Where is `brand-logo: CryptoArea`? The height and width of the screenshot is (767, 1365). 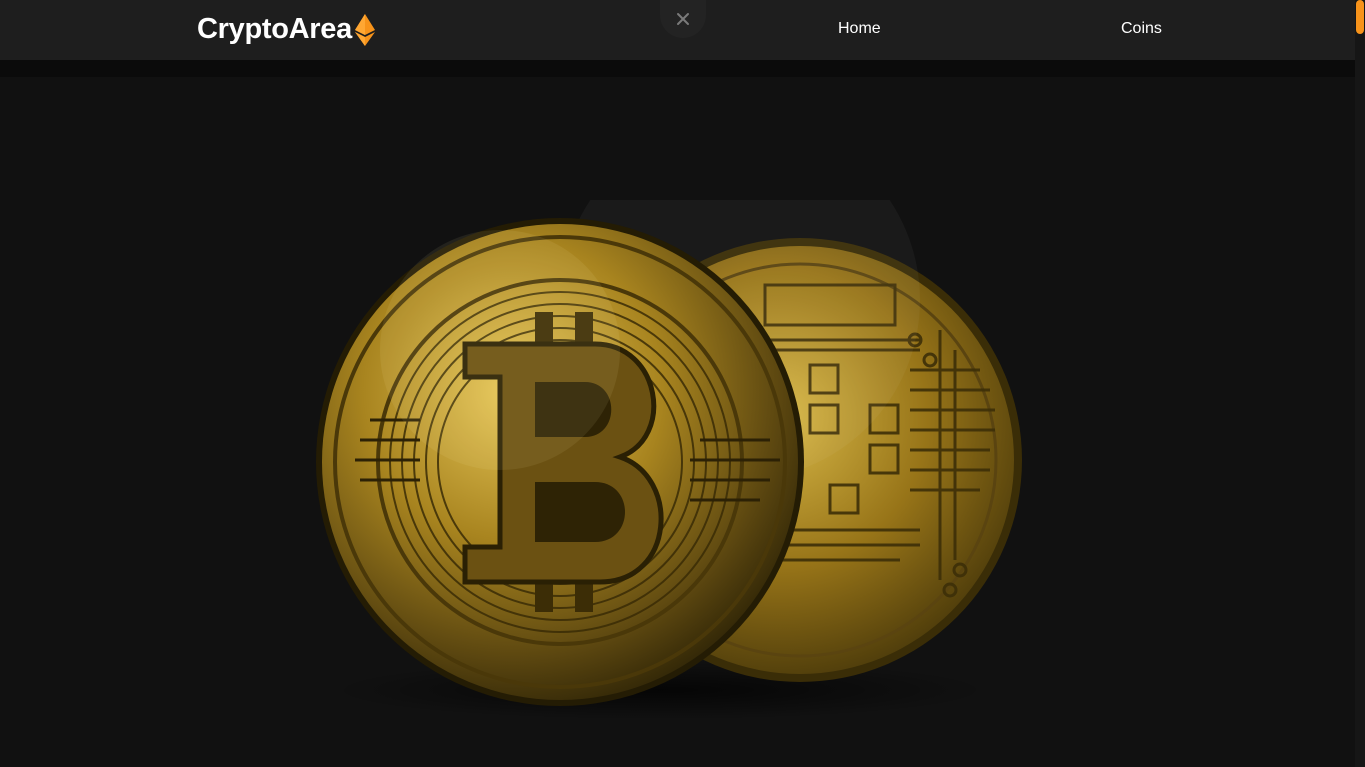
brand-logo: CryptoArea is located at coordinates (286, 29).